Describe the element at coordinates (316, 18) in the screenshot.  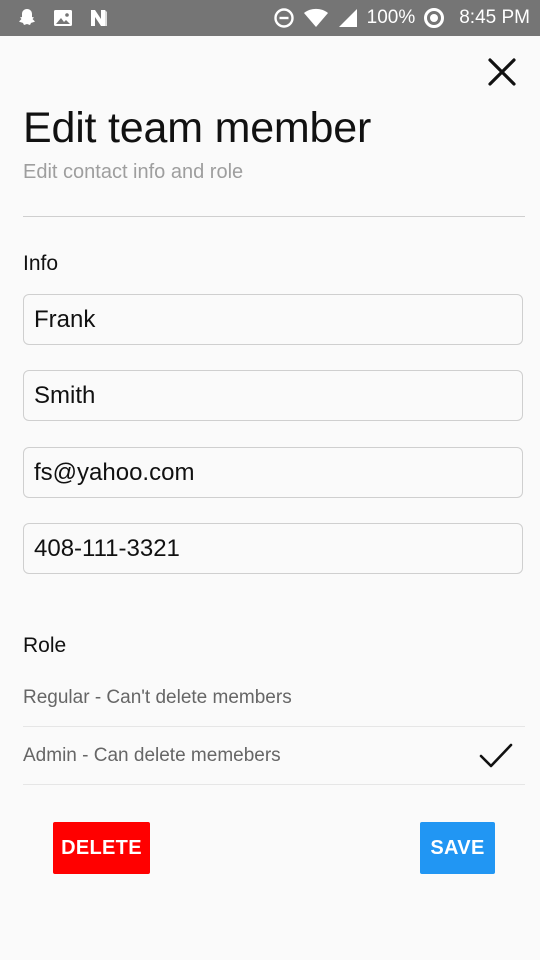
I see `wifi-icon` at that location.